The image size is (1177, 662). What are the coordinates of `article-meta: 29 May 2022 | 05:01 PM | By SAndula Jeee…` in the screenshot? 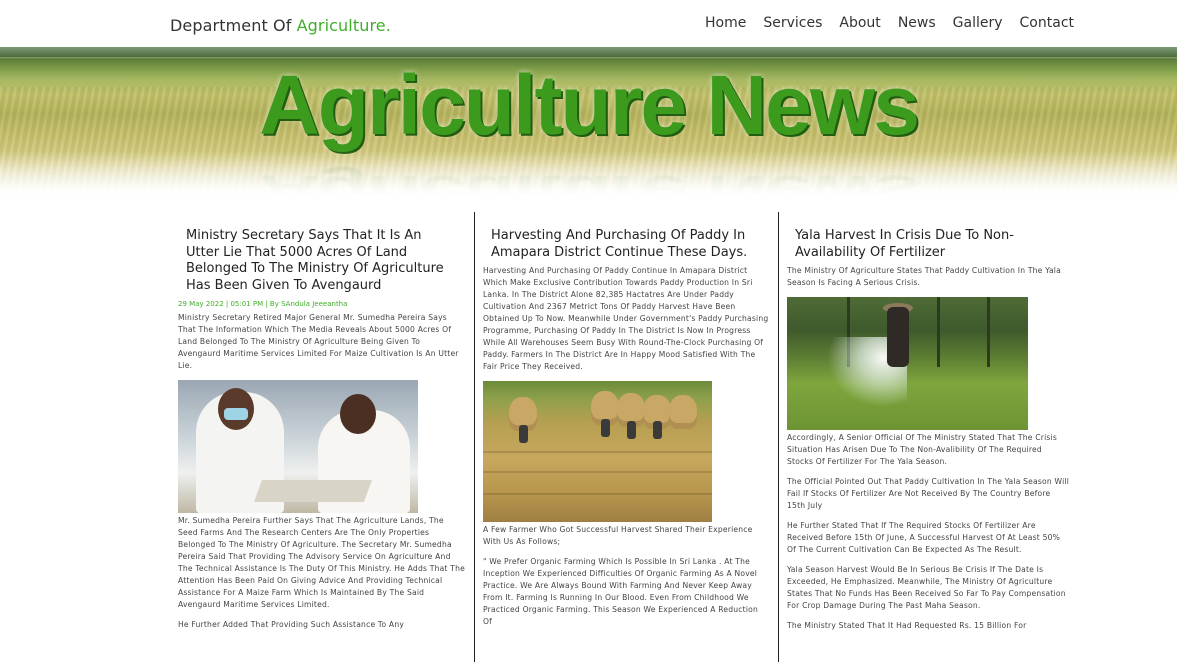 It's located at (263, 304).